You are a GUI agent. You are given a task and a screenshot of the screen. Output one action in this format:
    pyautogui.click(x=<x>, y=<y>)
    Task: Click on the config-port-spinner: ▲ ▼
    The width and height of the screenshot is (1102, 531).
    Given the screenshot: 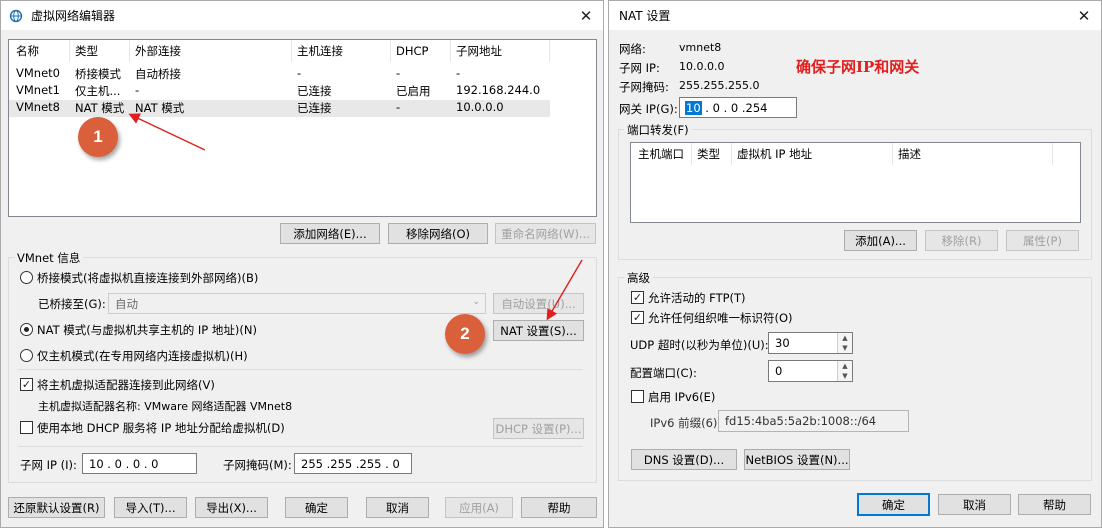 What is the action you would take?
    pyautogui.click(x=844, y=371)
    